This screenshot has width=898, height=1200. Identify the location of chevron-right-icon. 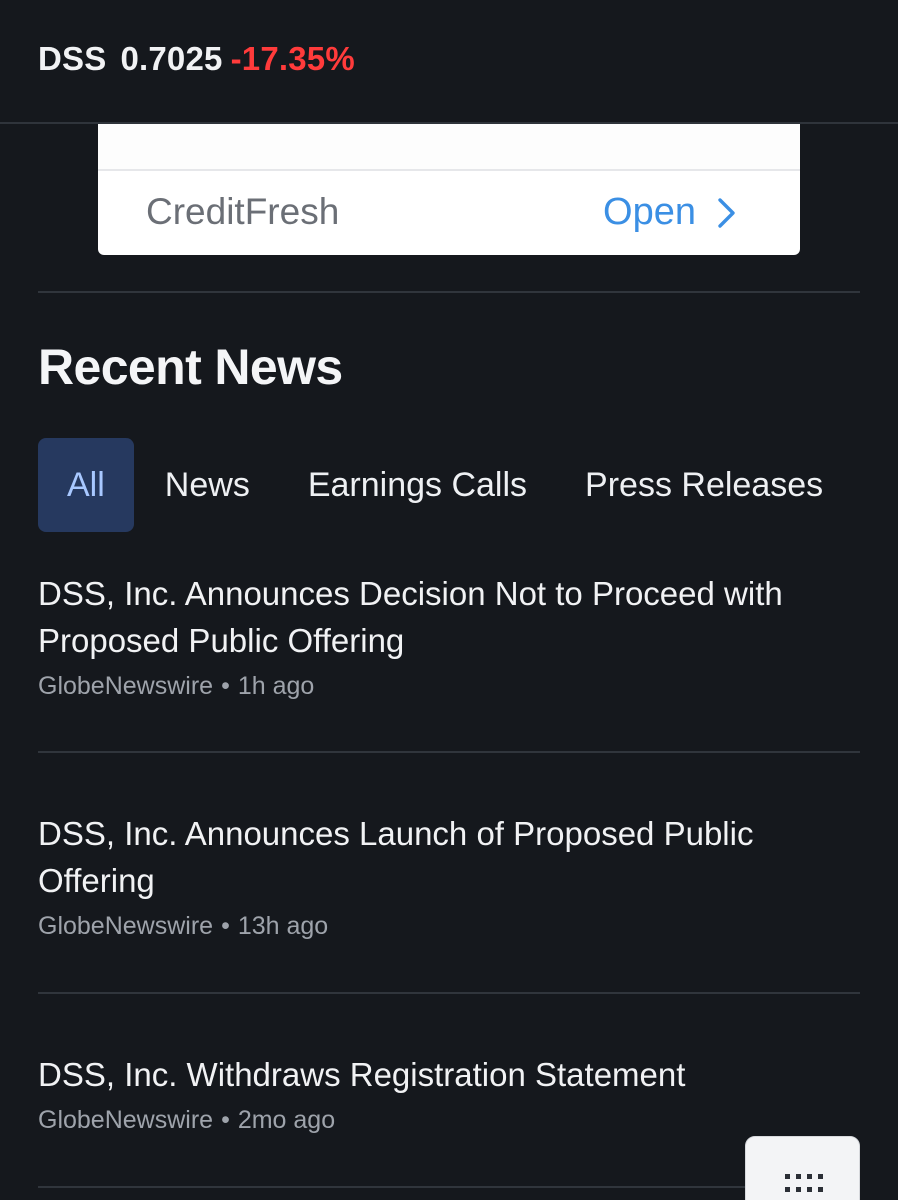
(726, 212).